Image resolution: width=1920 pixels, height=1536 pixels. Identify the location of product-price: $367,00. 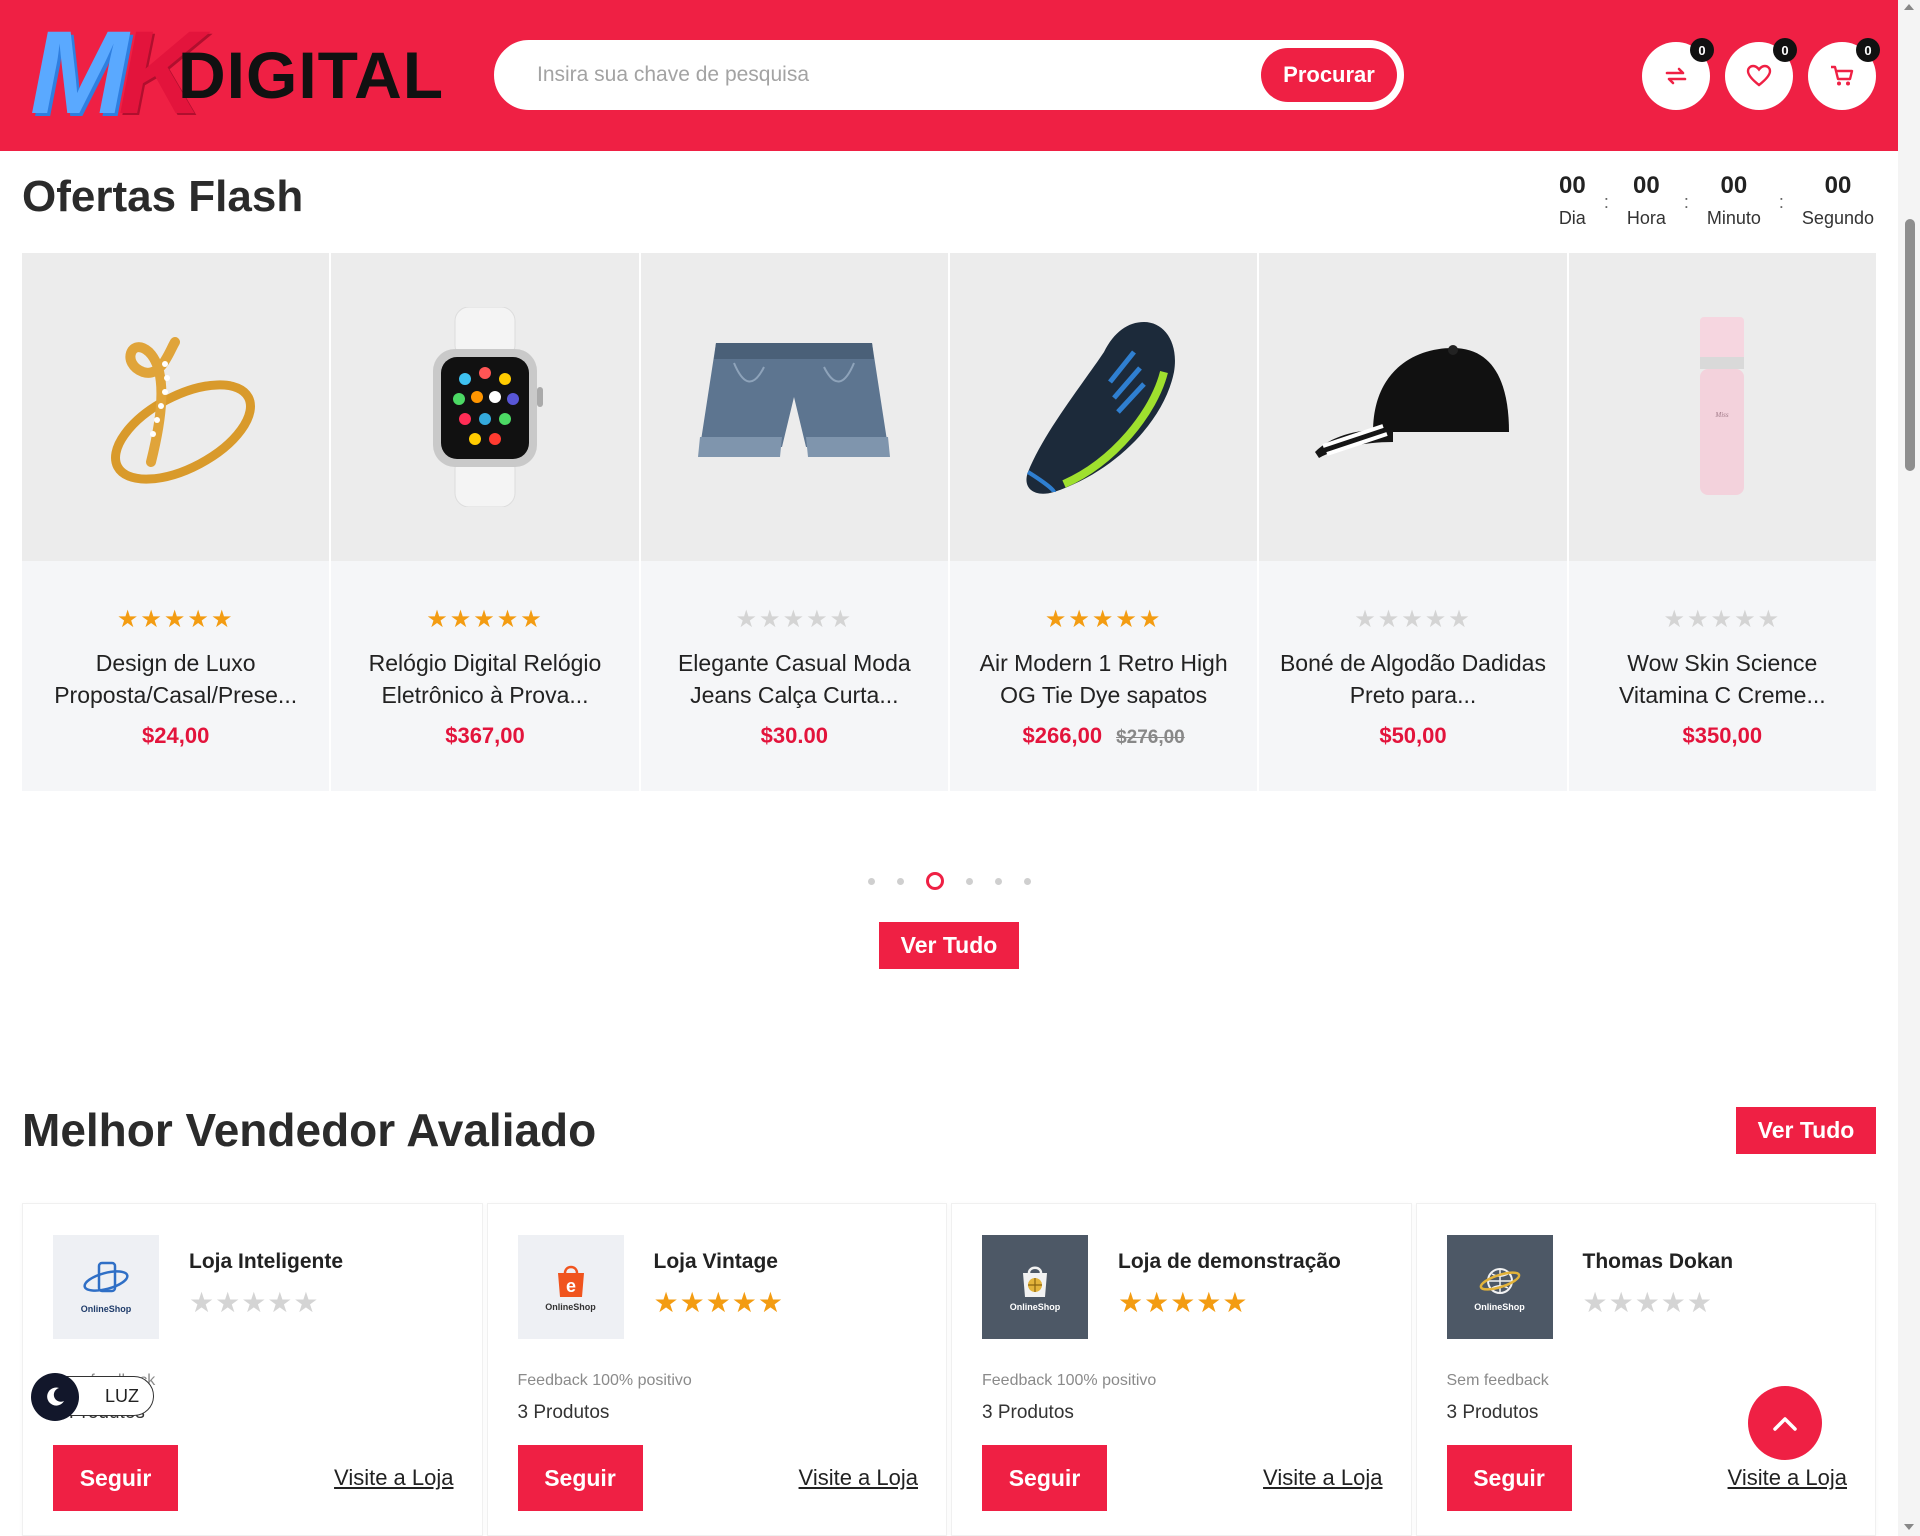
(485, 735).